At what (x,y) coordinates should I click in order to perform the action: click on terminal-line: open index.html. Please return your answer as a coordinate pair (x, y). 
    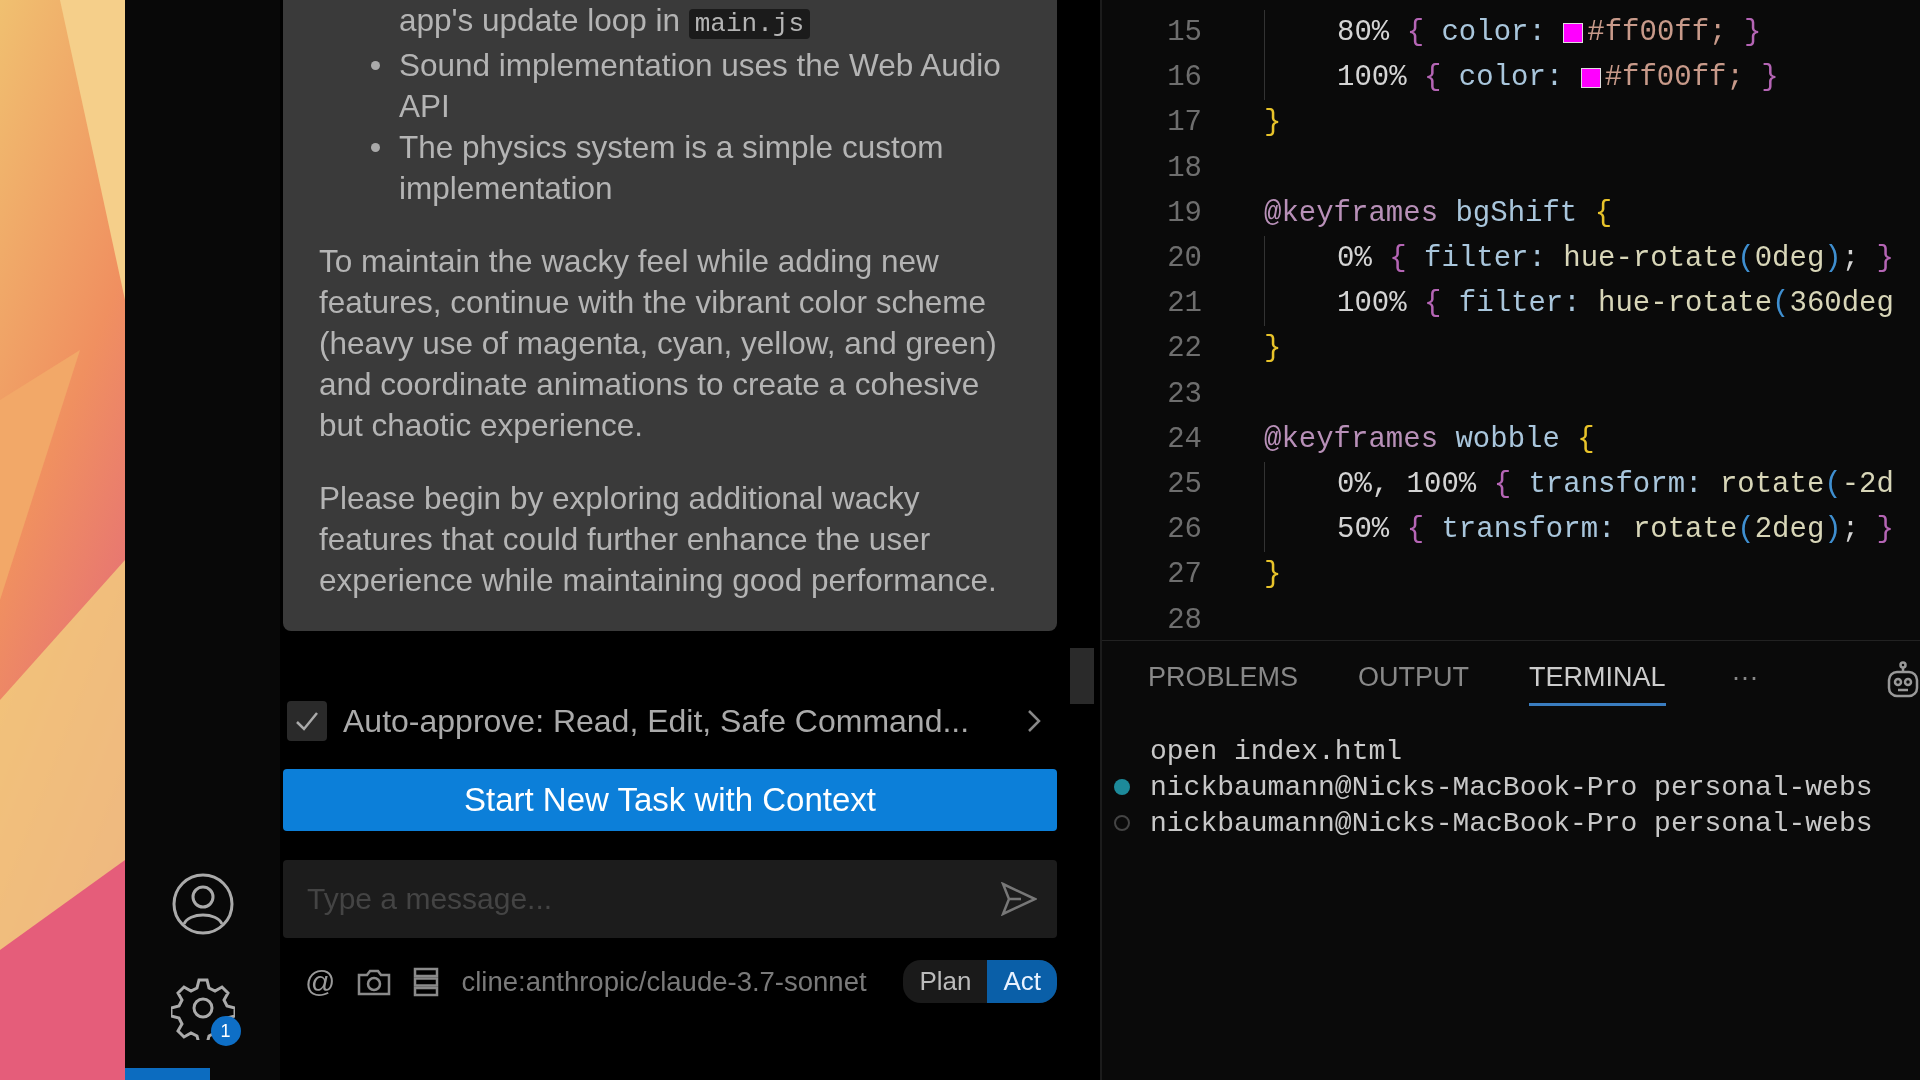
    Looking at the image, I should click on (1276, 751).